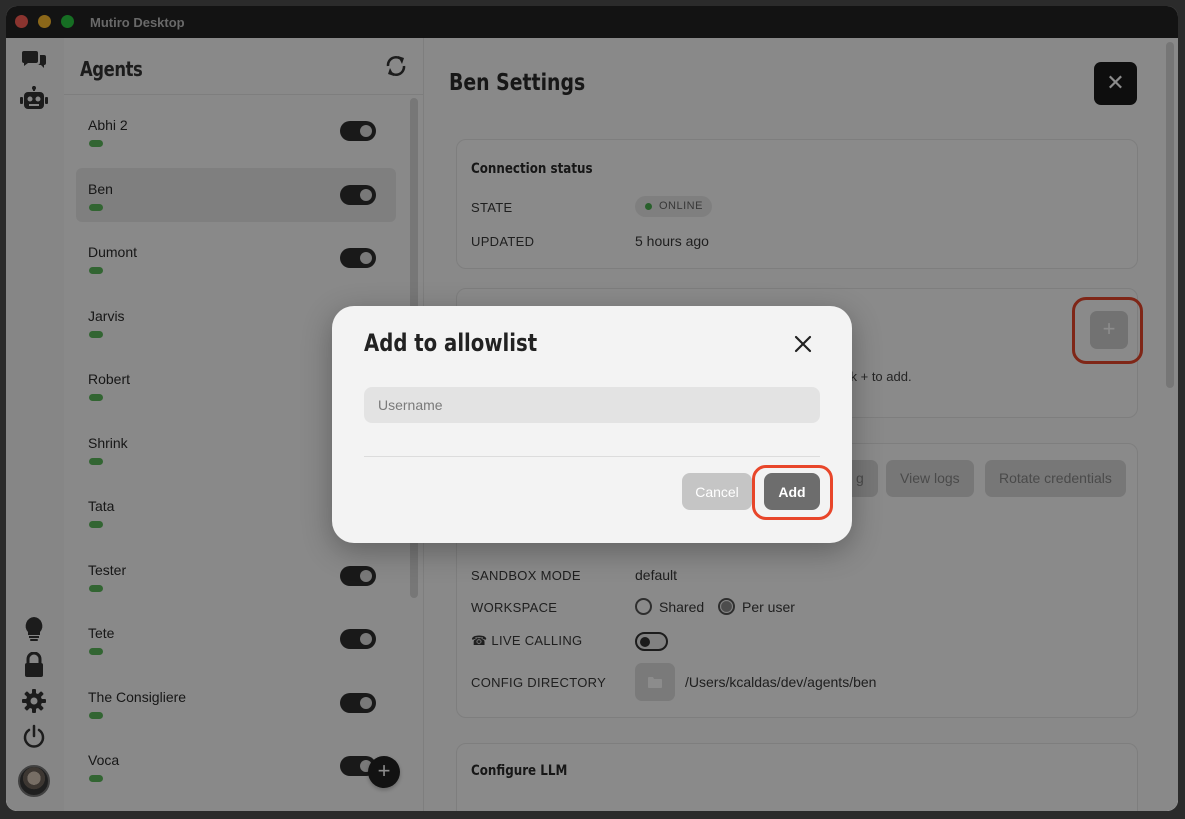 The height and width of the screenshot is (819, 1185). Describe the element at coordinates (451, 343) in the screenshot. I see `dialog-title: Add to allowlist` at that location.